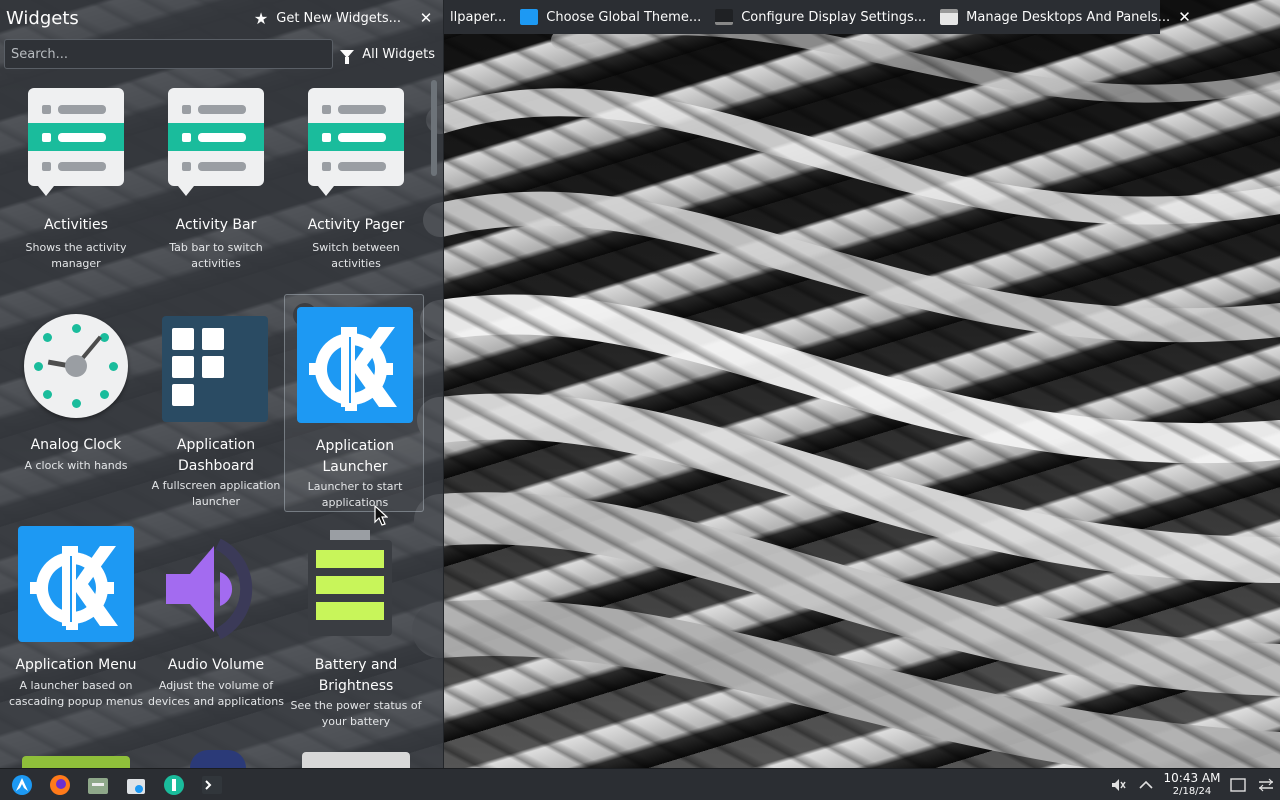 This screenshot has height=800, width=1280. Describe the element at coordinates (356, 713) in the screenshot. I see `widget-description: See the power status of your battery` at that location.